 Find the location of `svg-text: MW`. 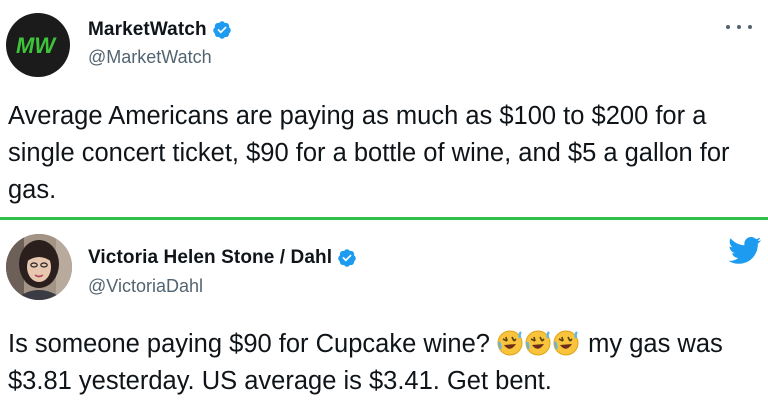

svg-text: MW is located at coordinates (36, 45).